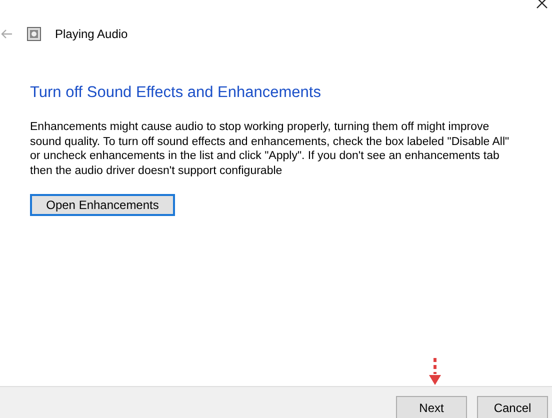 Image resolution: width=552 pixels, height=418 pixels. I want to click on window-title: Playing Audio, so click(91, 34).